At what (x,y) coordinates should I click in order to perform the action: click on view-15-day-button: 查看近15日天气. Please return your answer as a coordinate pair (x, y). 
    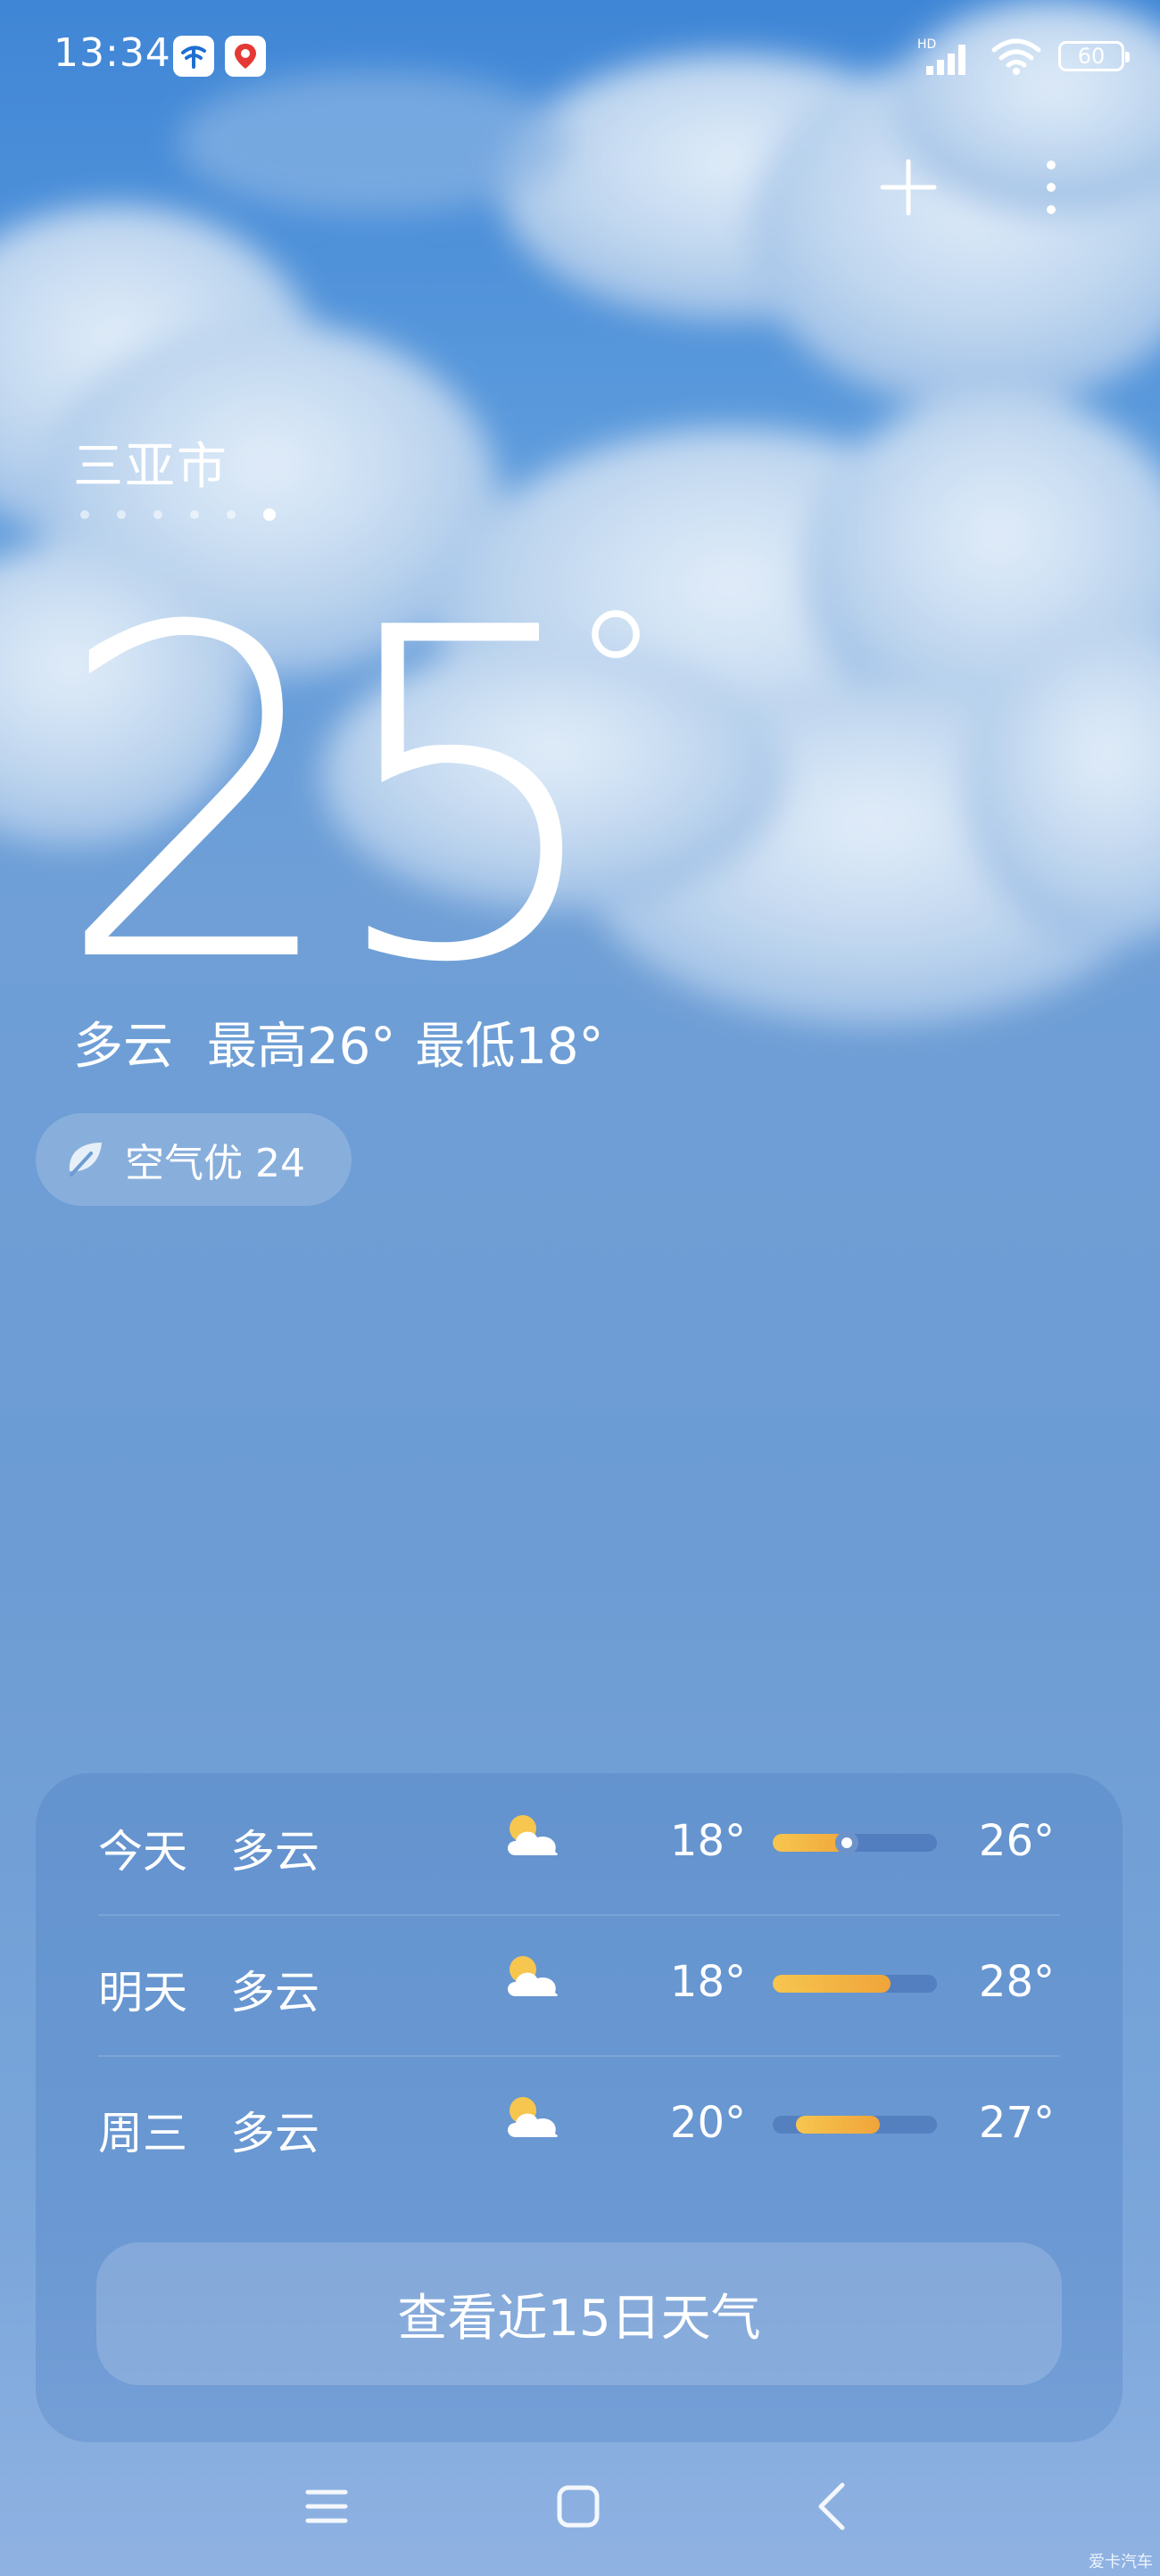
    Looking at the image, I should click on (579, 2313).